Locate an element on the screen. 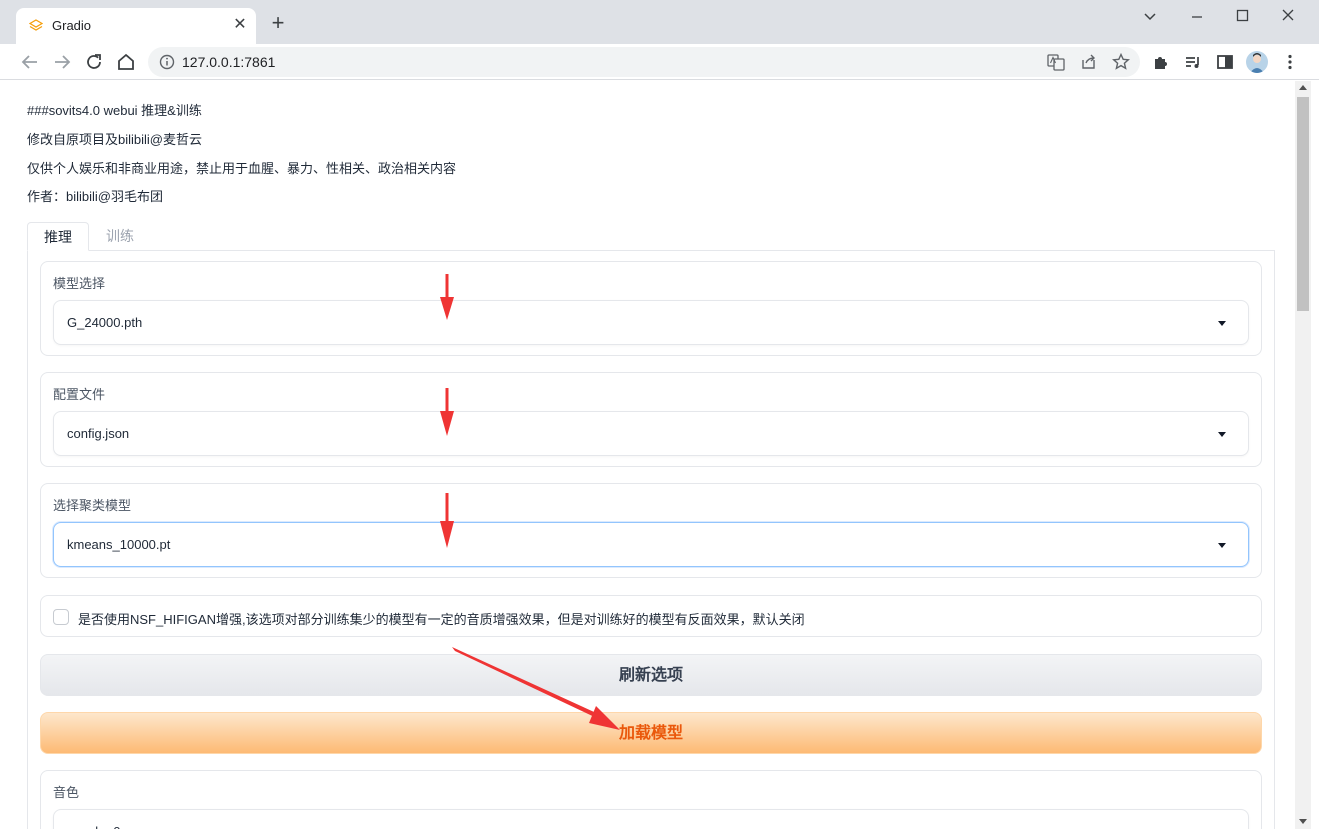 The width and height of the screenshot is (1319, 837). config-file-value: config.json is located at coordinates (98, 433).